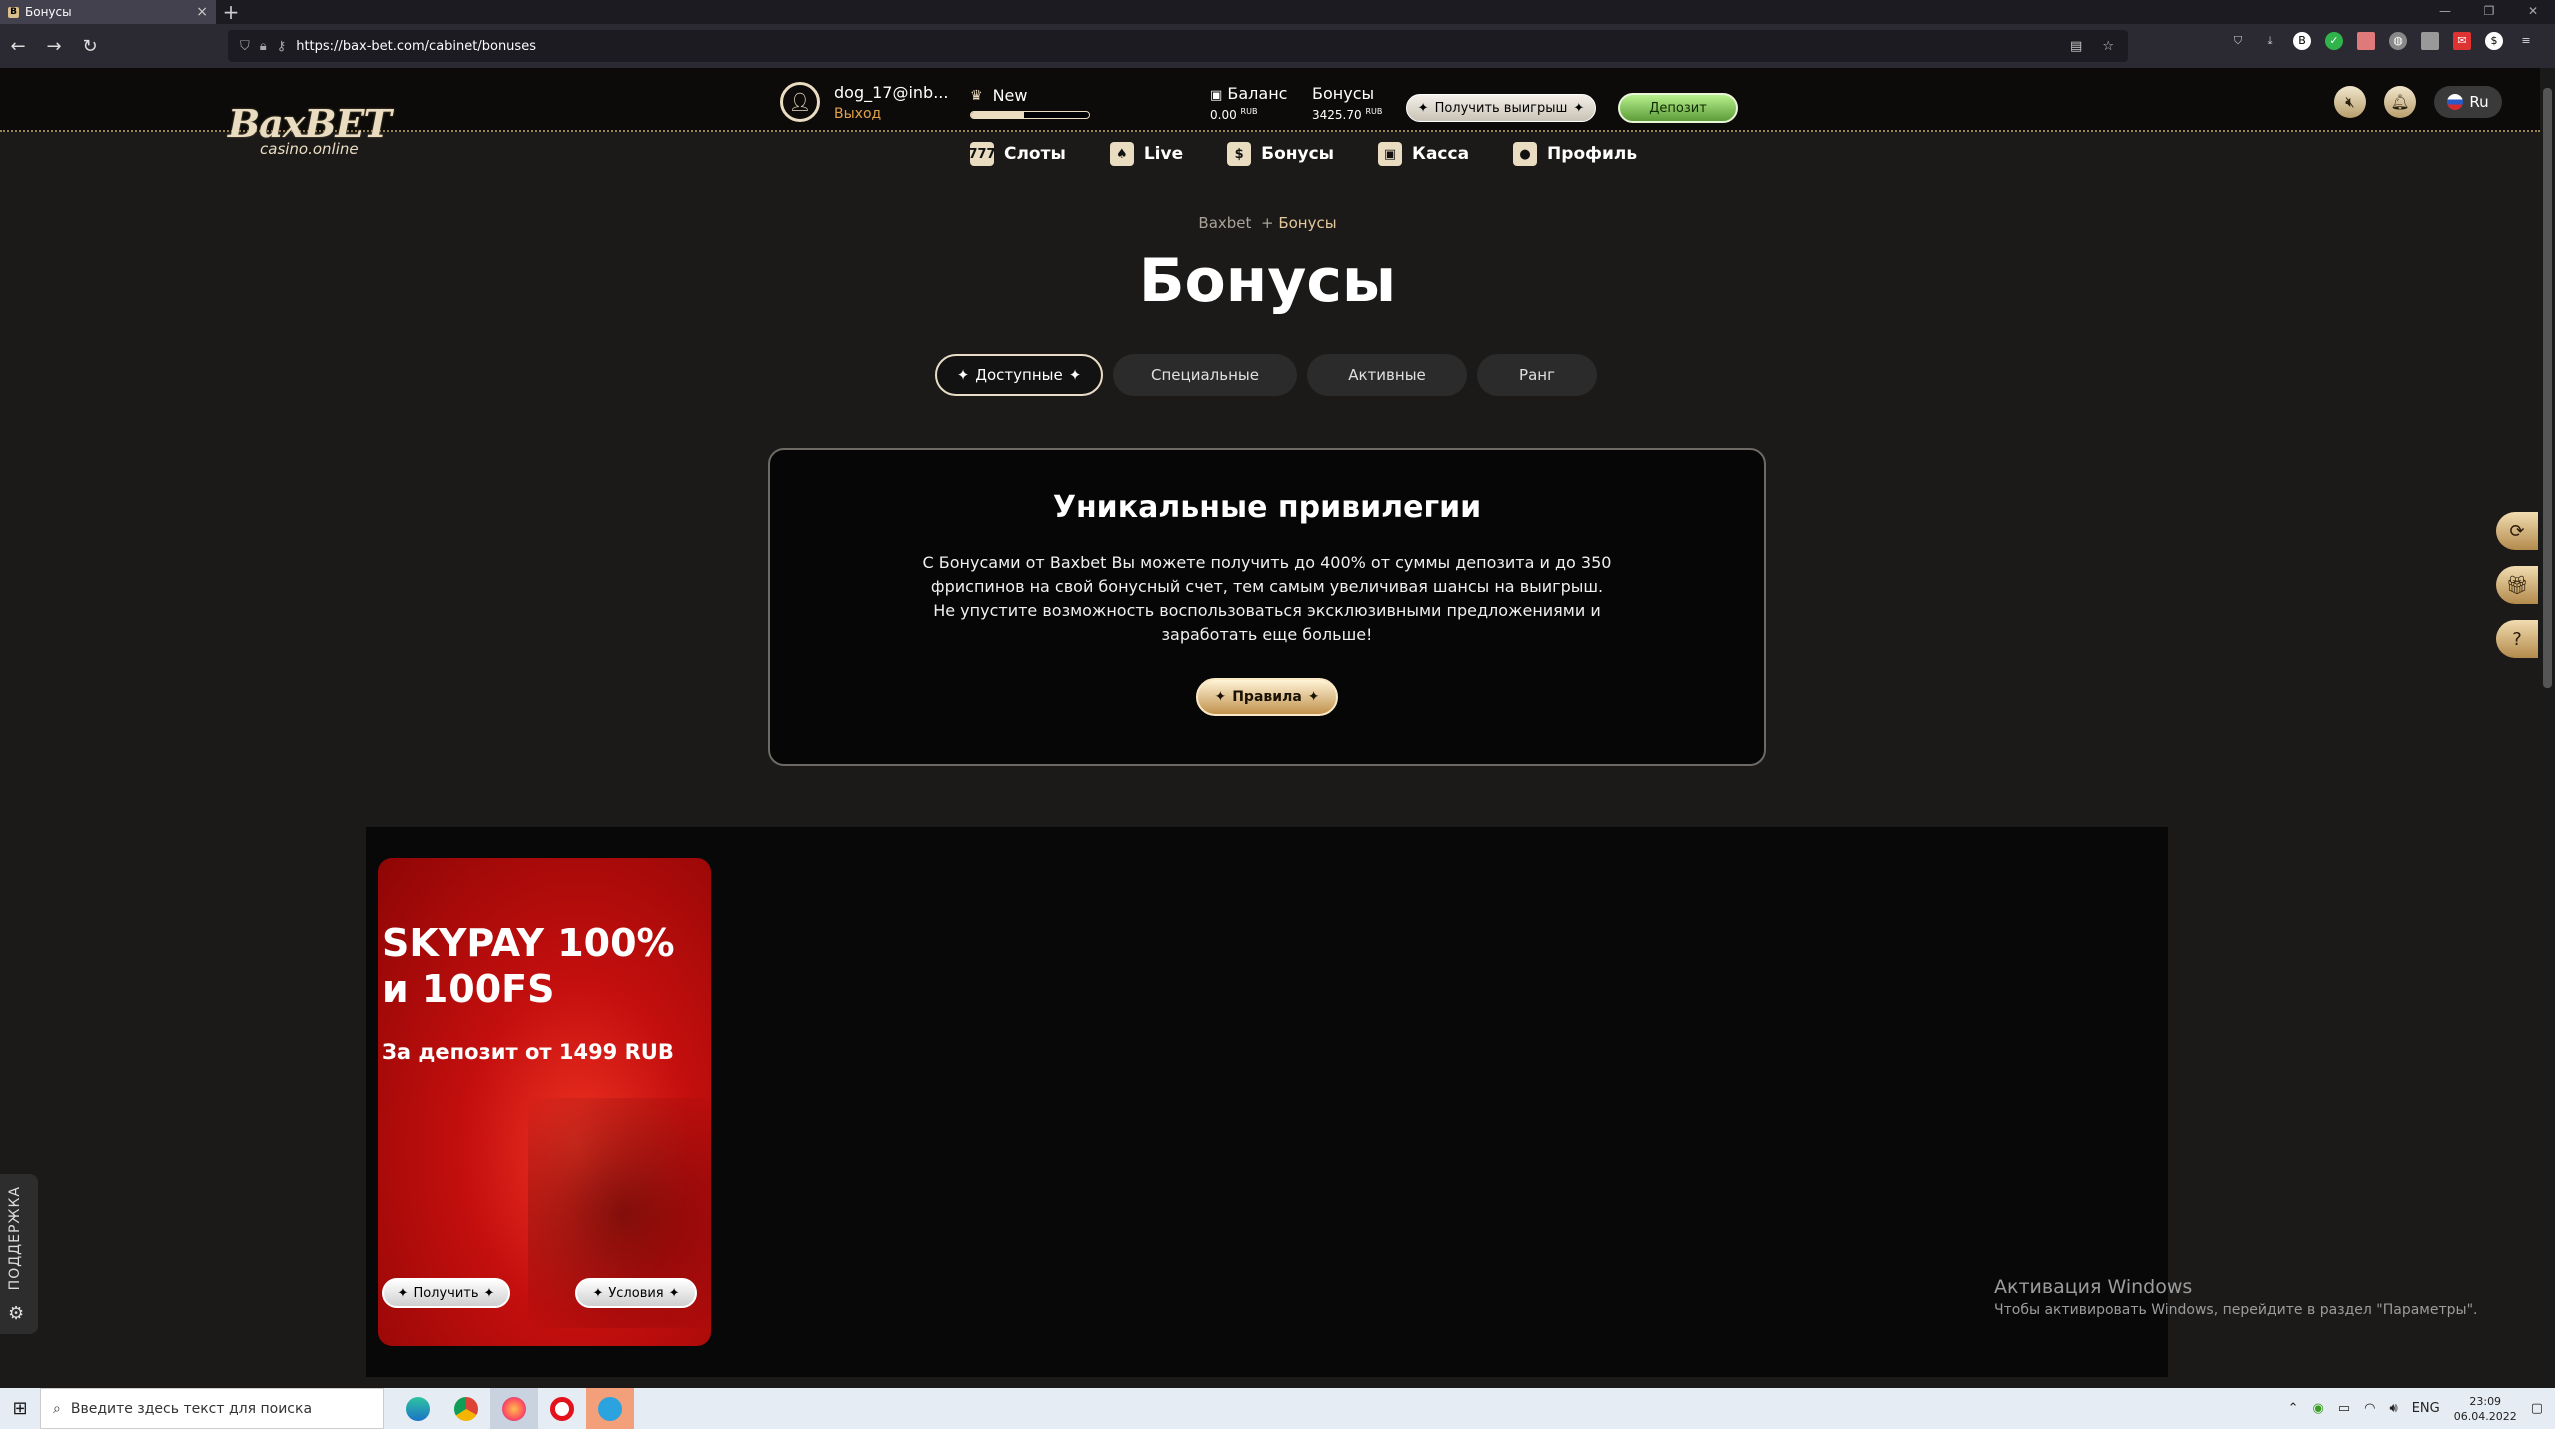 The image size is (2555, 1429). I want to click on bookmark-star-icon: ☆, so click(2108, 46).